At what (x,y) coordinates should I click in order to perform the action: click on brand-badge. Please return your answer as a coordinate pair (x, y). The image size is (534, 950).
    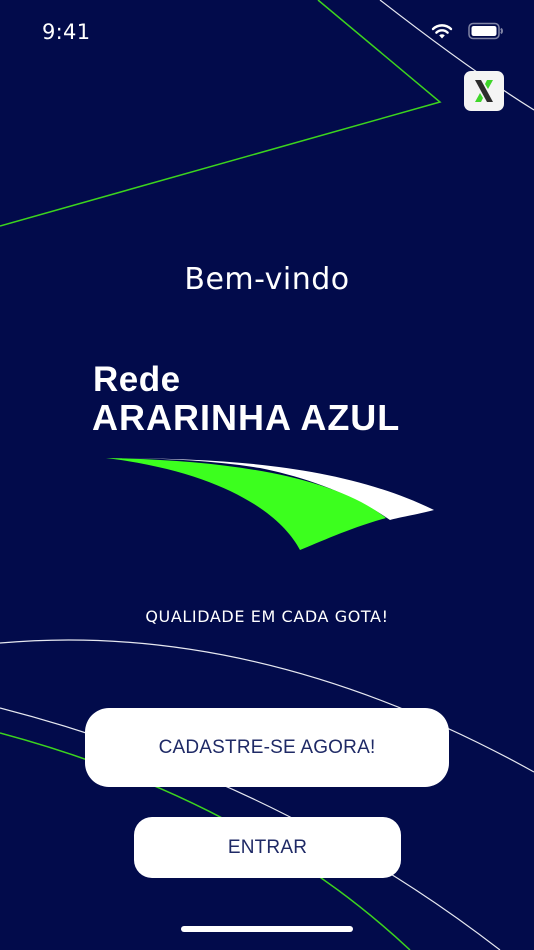
    Looking at the image, I should click on (484, 91).